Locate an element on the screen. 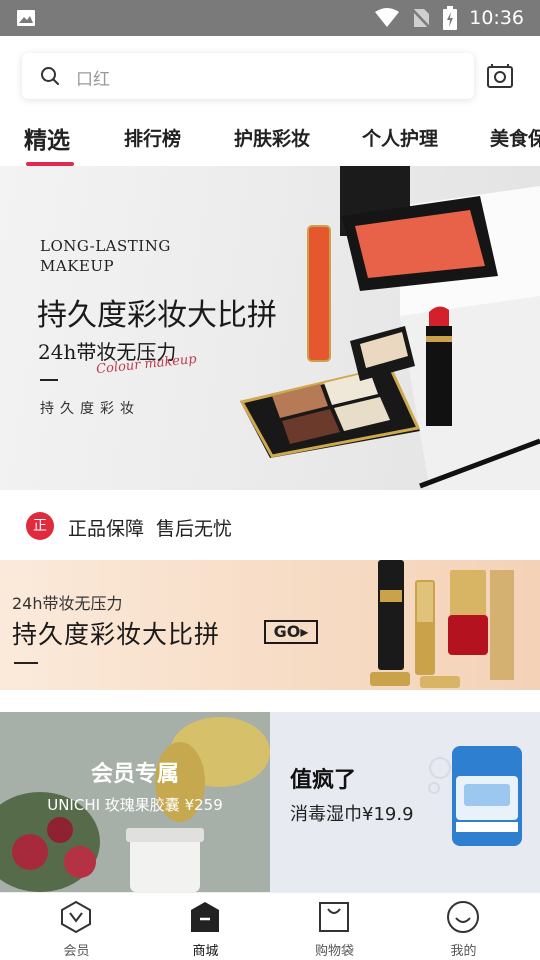 This screenshot has height=960, width=540. member-exclusive-card: 会员专属 UNICHI 玫瑰果胶囊 ¥259 is located at coordinates (135, 802).